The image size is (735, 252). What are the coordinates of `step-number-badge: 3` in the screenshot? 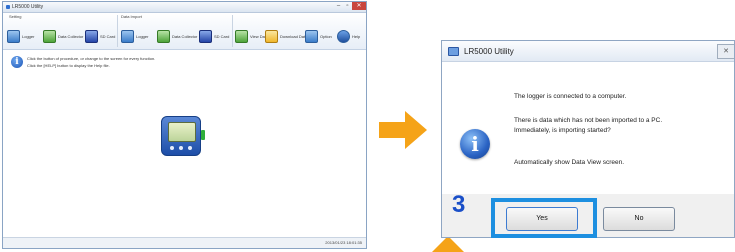 It's located at (459, 204).